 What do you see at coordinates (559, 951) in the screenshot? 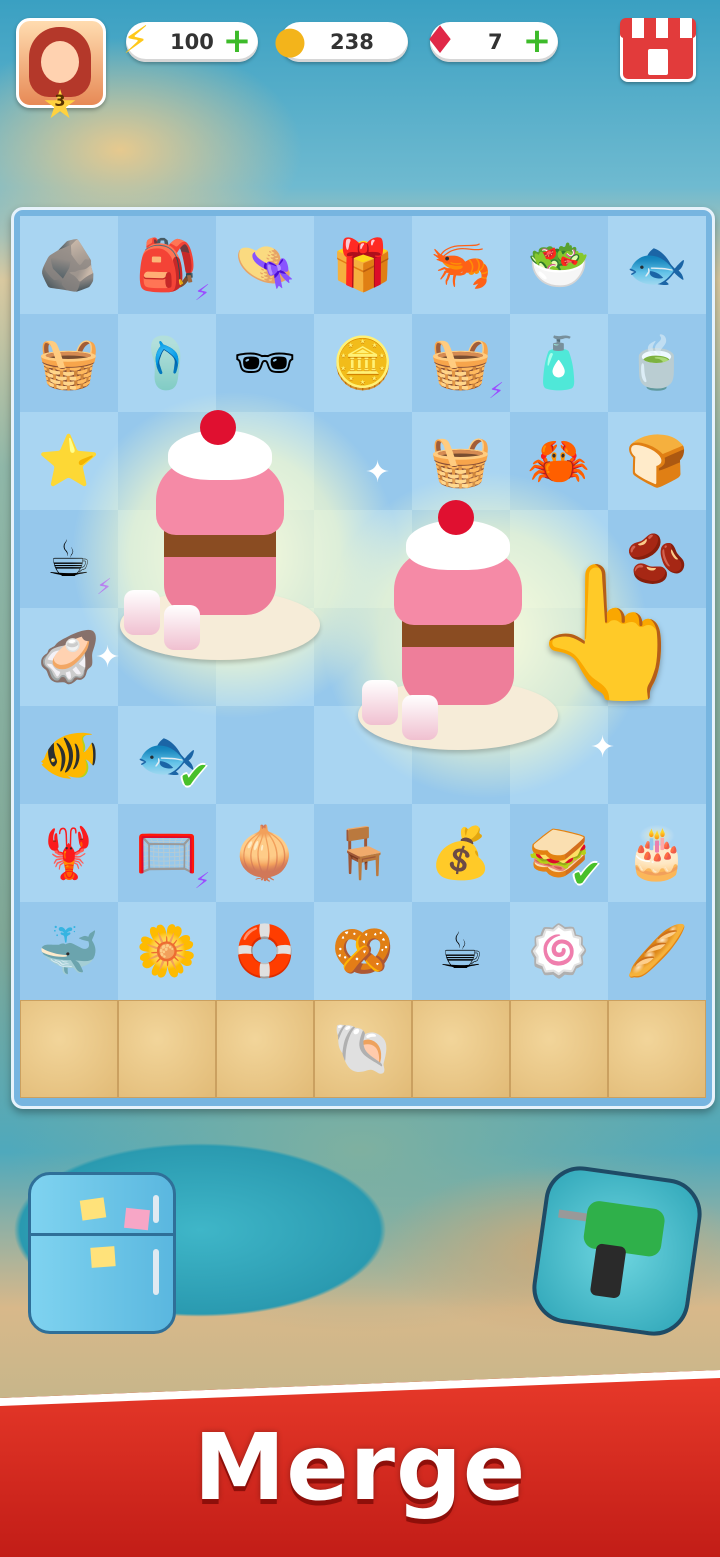
I see `board-item-swiss-roll: 🍥` at bounding box center [559, 951].